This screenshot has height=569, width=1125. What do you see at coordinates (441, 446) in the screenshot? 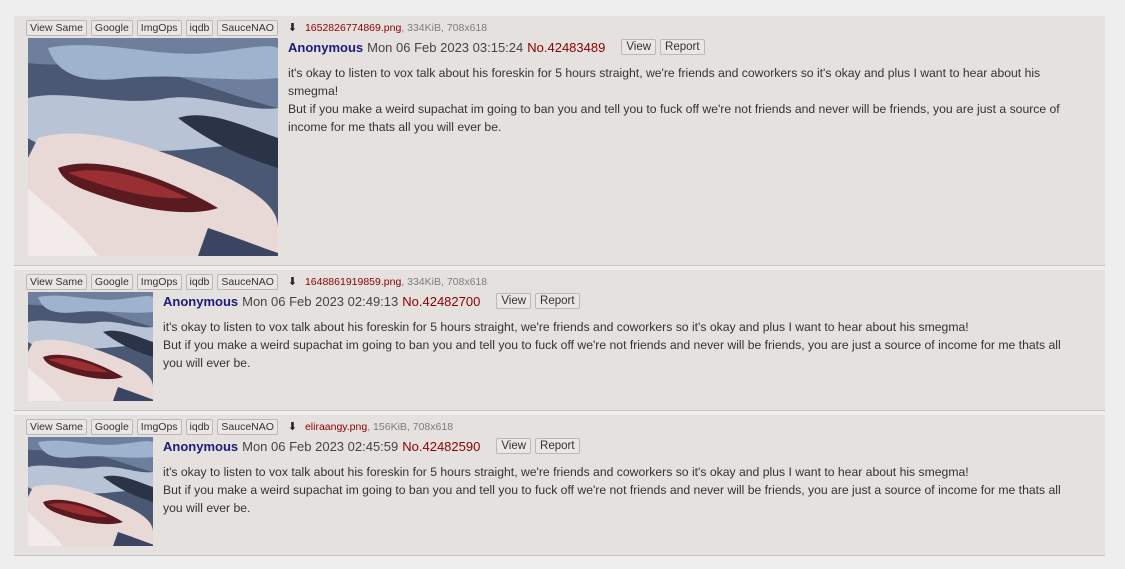
I see `post-number: No.42482590` at bounding box center [441, 446].